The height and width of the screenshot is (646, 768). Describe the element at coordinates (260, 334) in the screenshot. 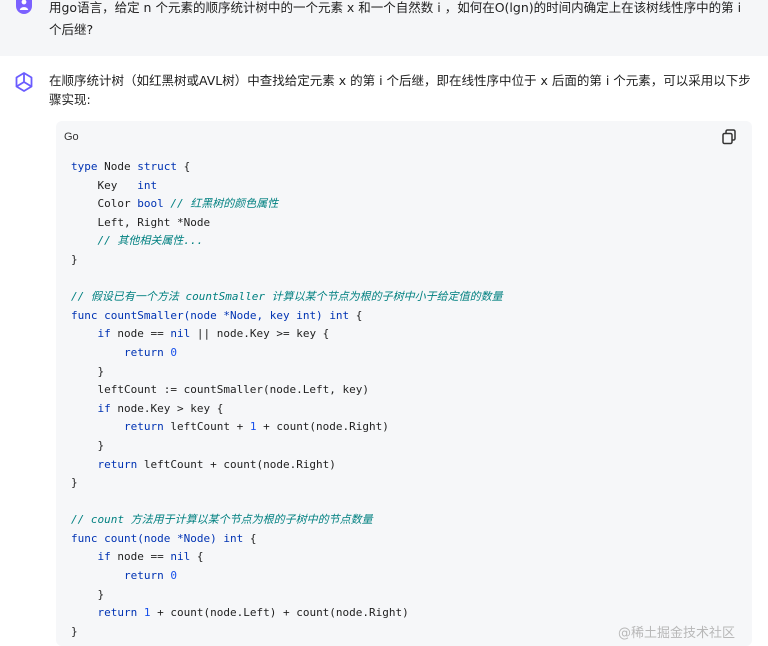

I see `code-token: || node.Key >= key {` at that location.